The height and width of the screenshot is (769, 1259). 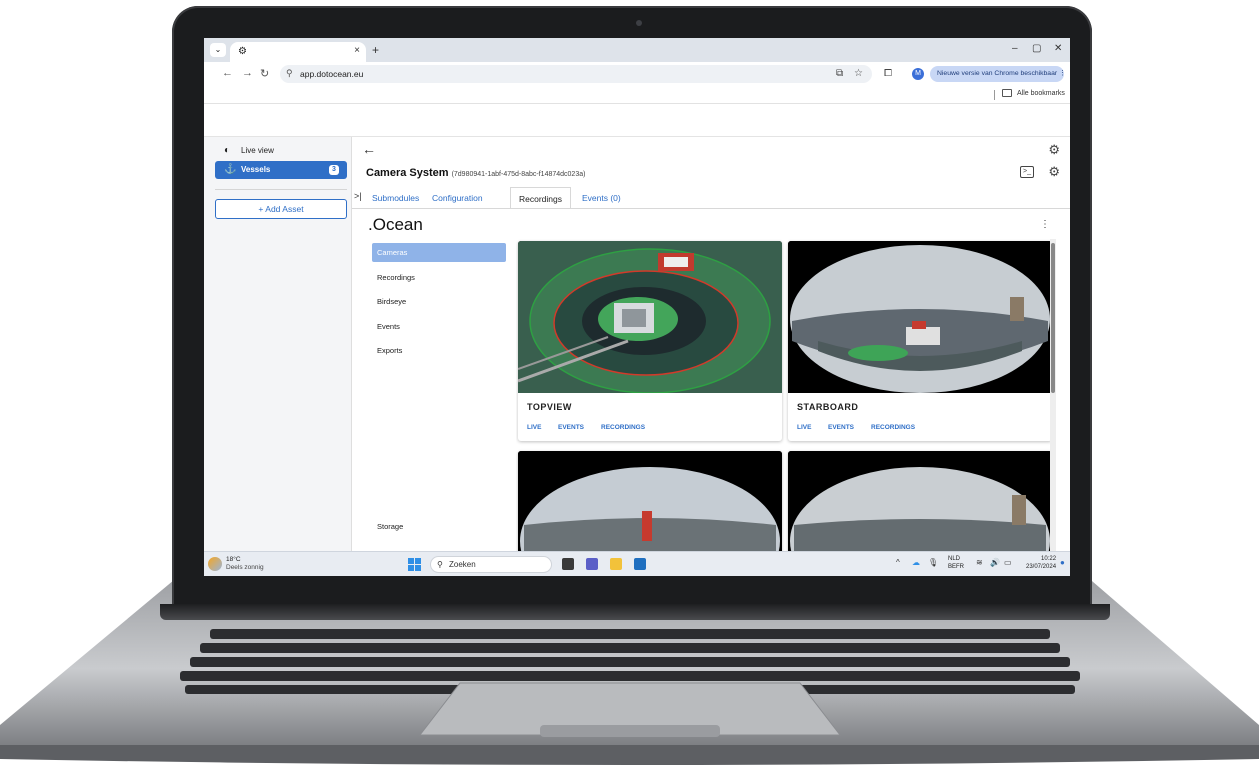 I want to click on battery-icon: ▭, so click(x=1008, y=562).